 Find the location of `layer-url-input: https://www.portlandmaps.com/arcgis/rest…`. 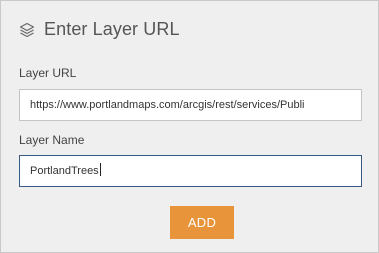

layer-url-input: https://www.portlandmaps.com/arcgis/rest… is located at coordinates (190, 105).